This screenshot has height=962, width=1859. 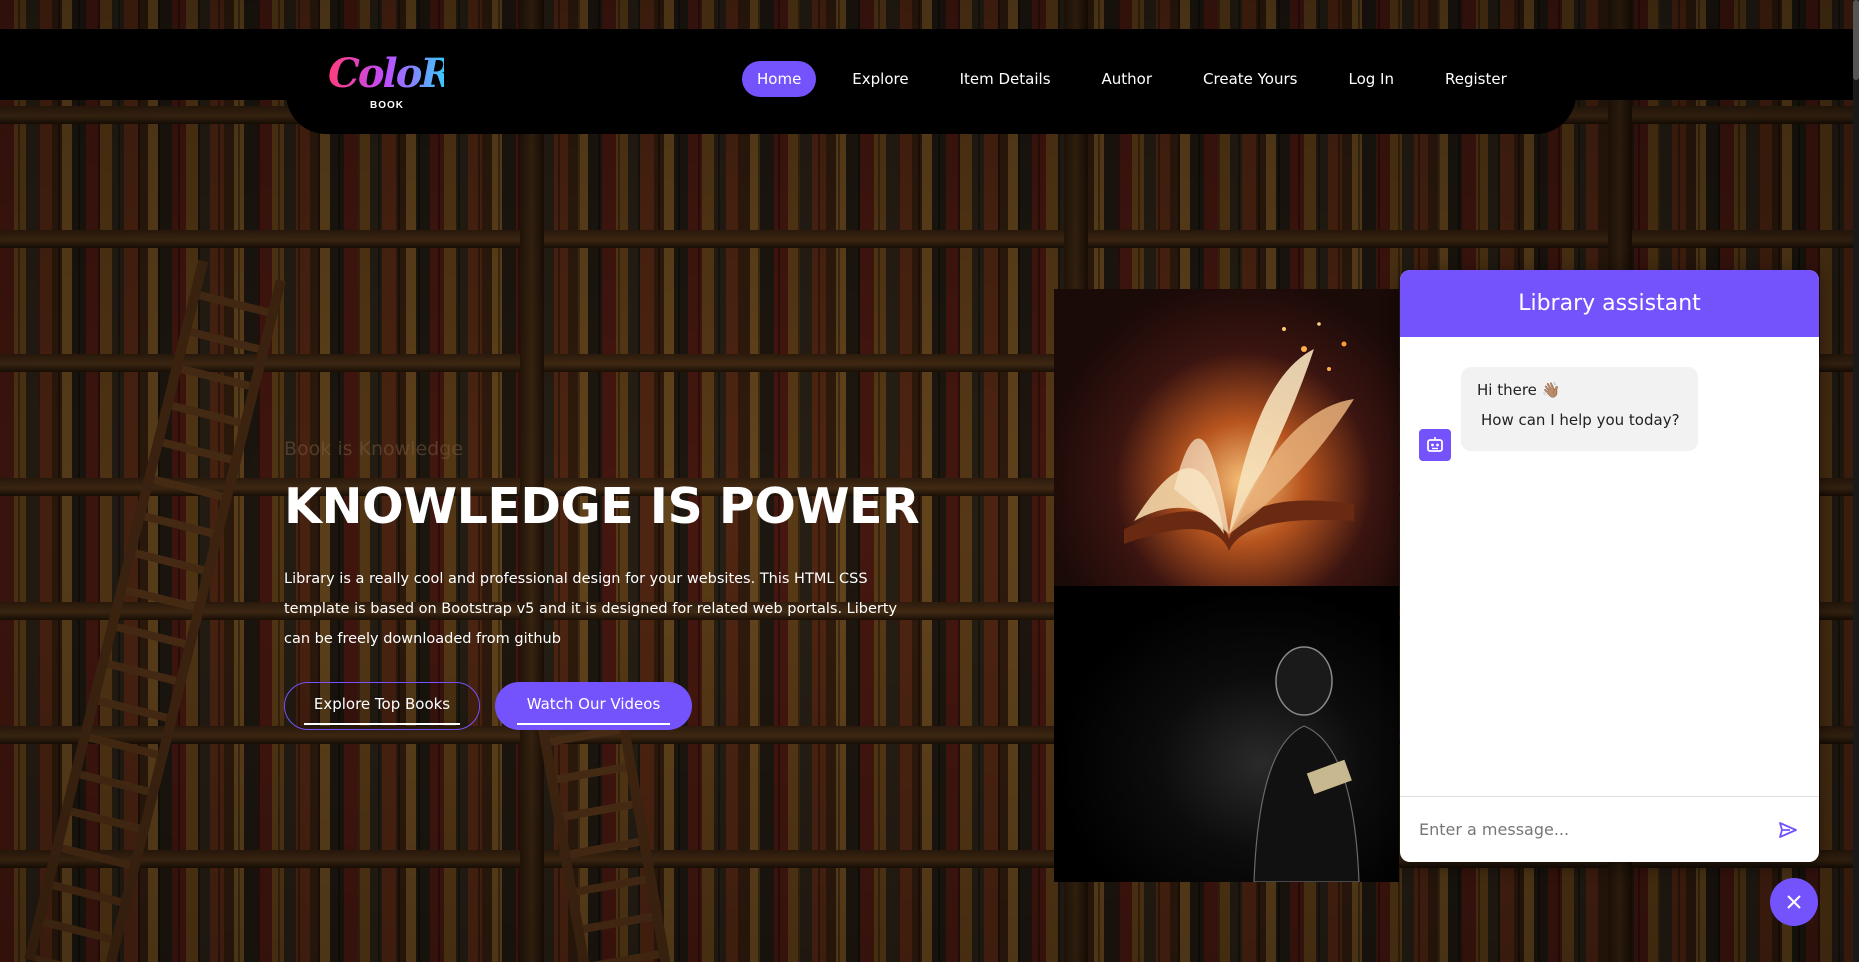 I want to click on watch-videos-label: Watch Our Videos, so click(x=593, y=710).